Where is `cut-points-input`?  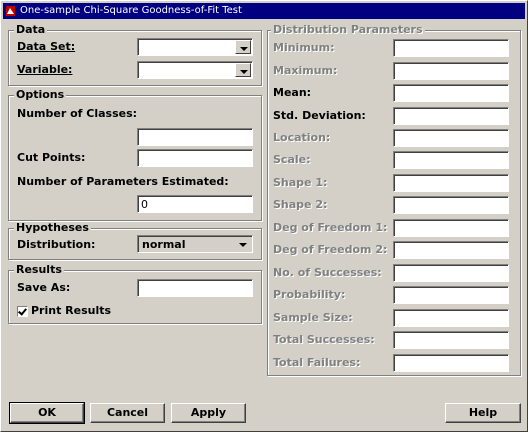 cut-points-input is located at coordinates (195, 158).